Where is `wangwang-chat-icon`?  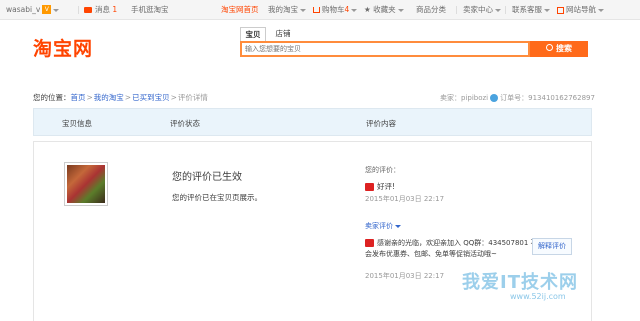
wangwang-chat-icon is located at coordinates (494, 98).